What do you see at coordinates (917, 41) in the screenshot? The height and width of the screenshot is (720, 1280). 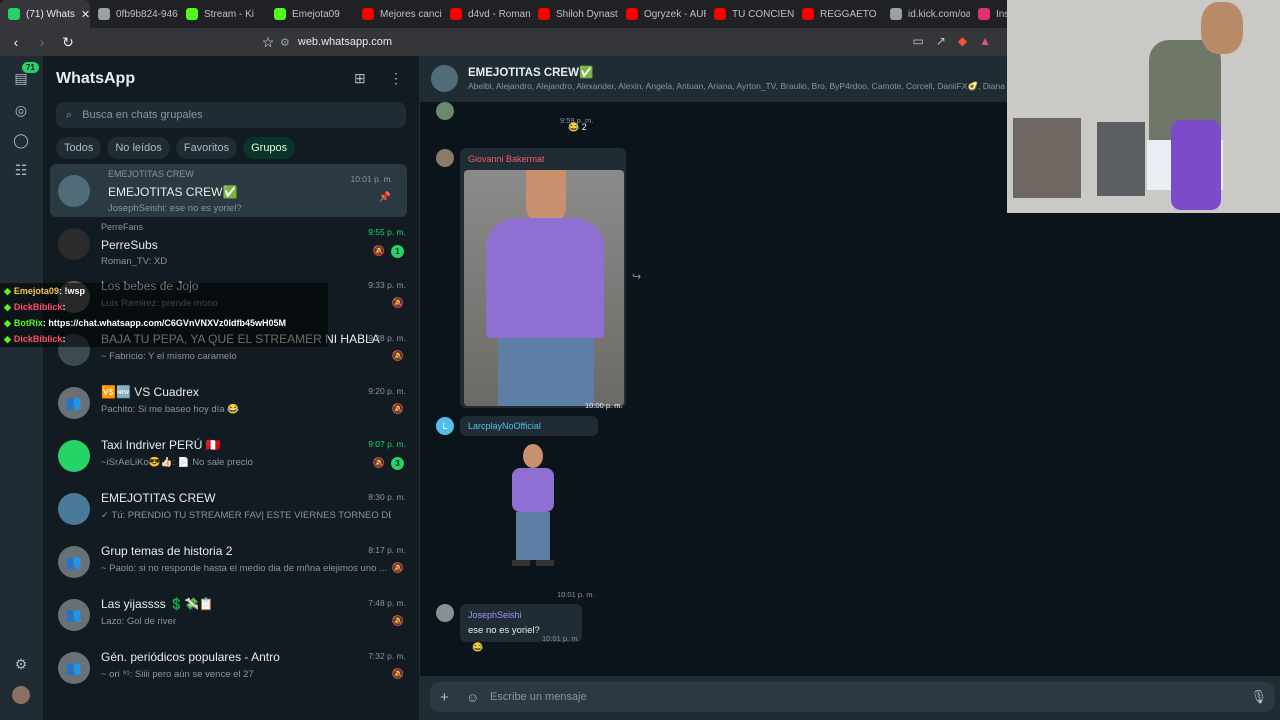 I see `cast-icon: ▭` at bounding box center [917, 41].